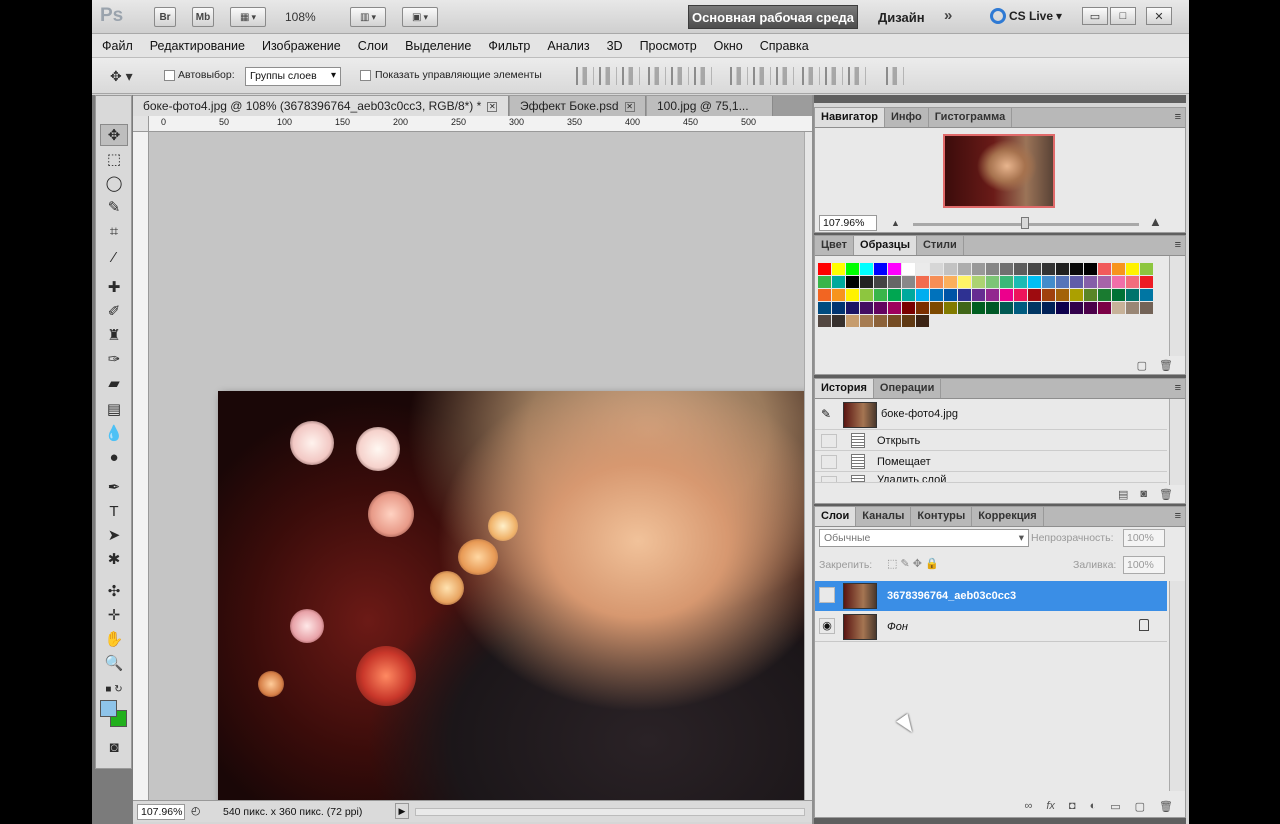  I want to click on menu-view: Просмотр, so click(668, 46).